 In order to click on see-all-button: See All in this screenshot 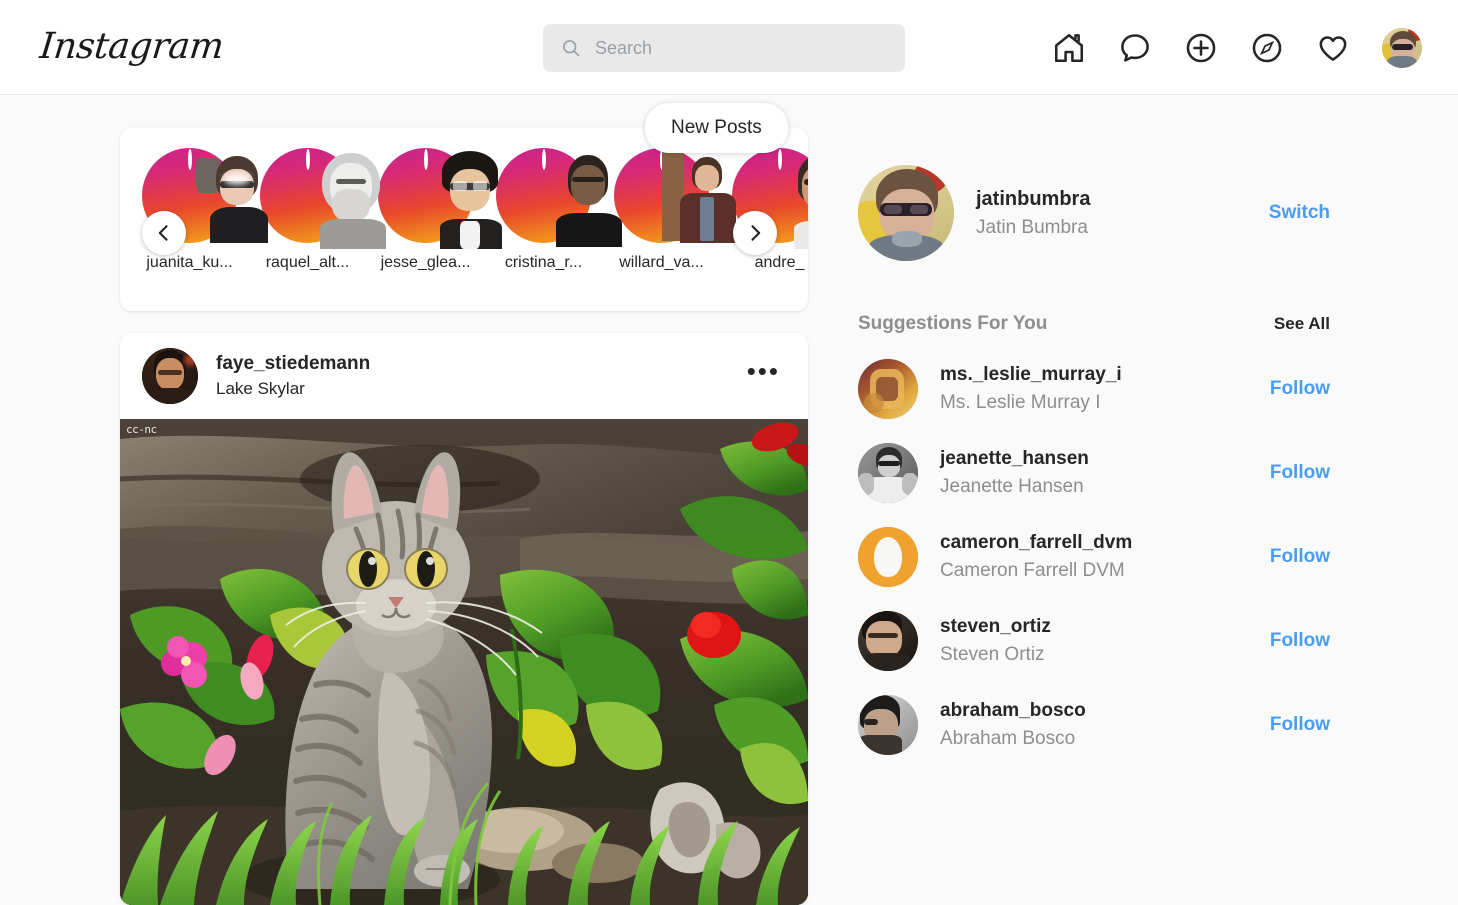, I will do `click(1302, 324)`.